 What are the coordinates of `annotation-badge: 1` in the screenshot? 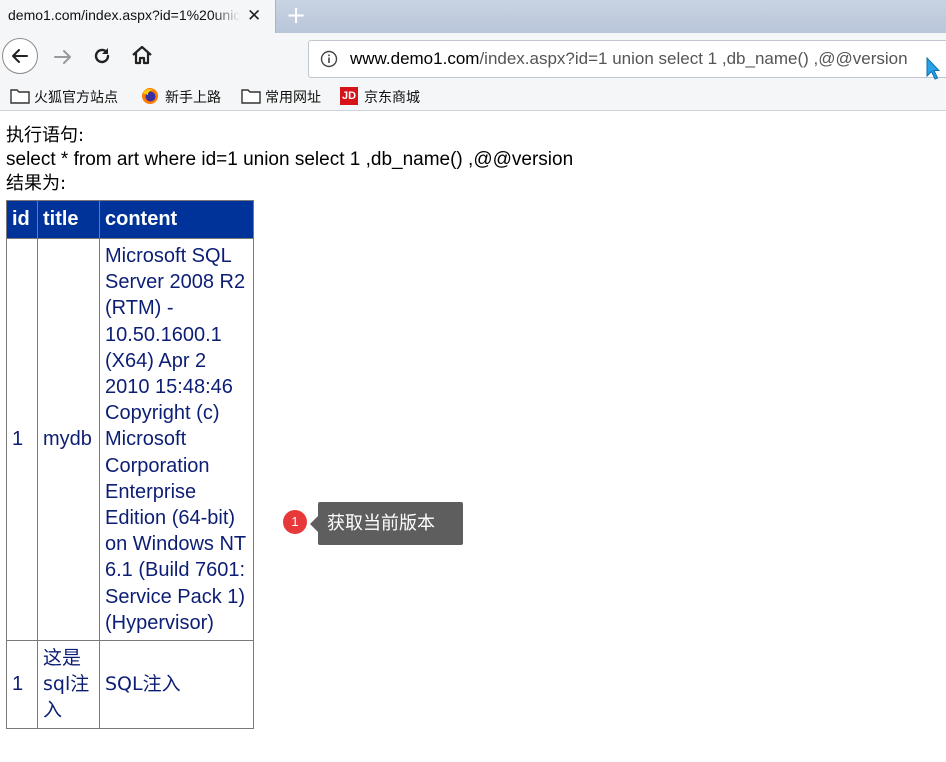 It's located at (295, 522).